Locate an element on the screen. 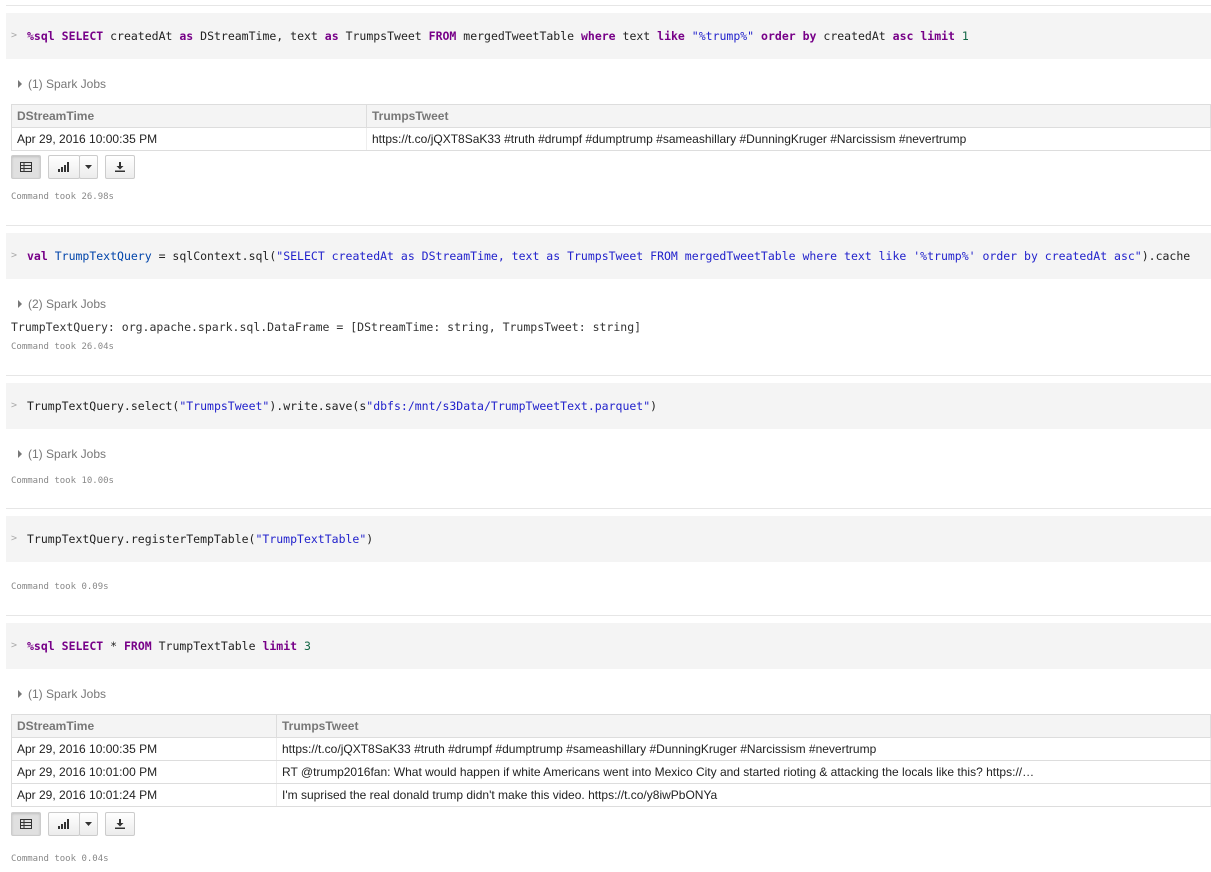 The width and height of the screenshot is (1211, 872). code-token: TrumpTextTable is located at coordinates (207, 646).